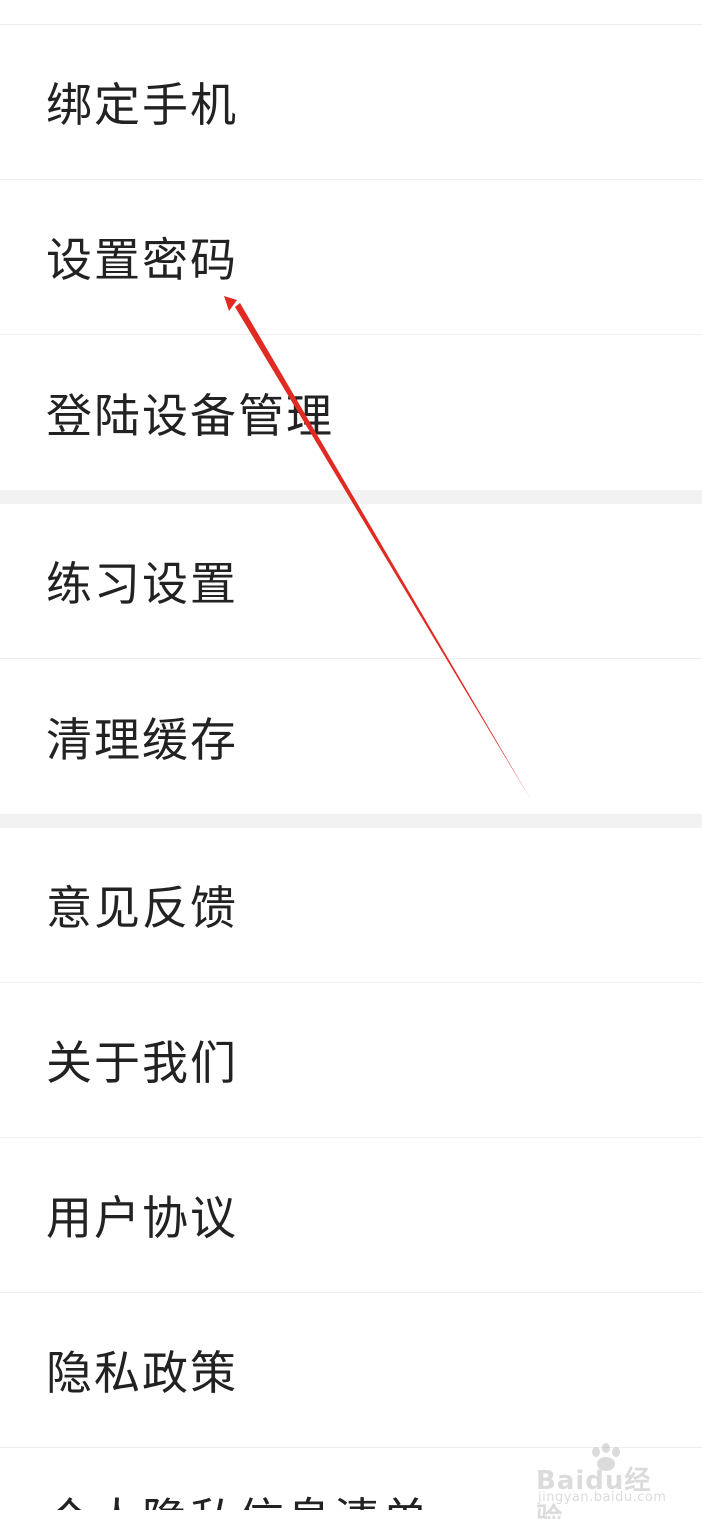  What do you see at coordinates (142, 1218) in the screenshot?
I see `settings-item-label: 用户协议` at bounding box center [142, 1218].